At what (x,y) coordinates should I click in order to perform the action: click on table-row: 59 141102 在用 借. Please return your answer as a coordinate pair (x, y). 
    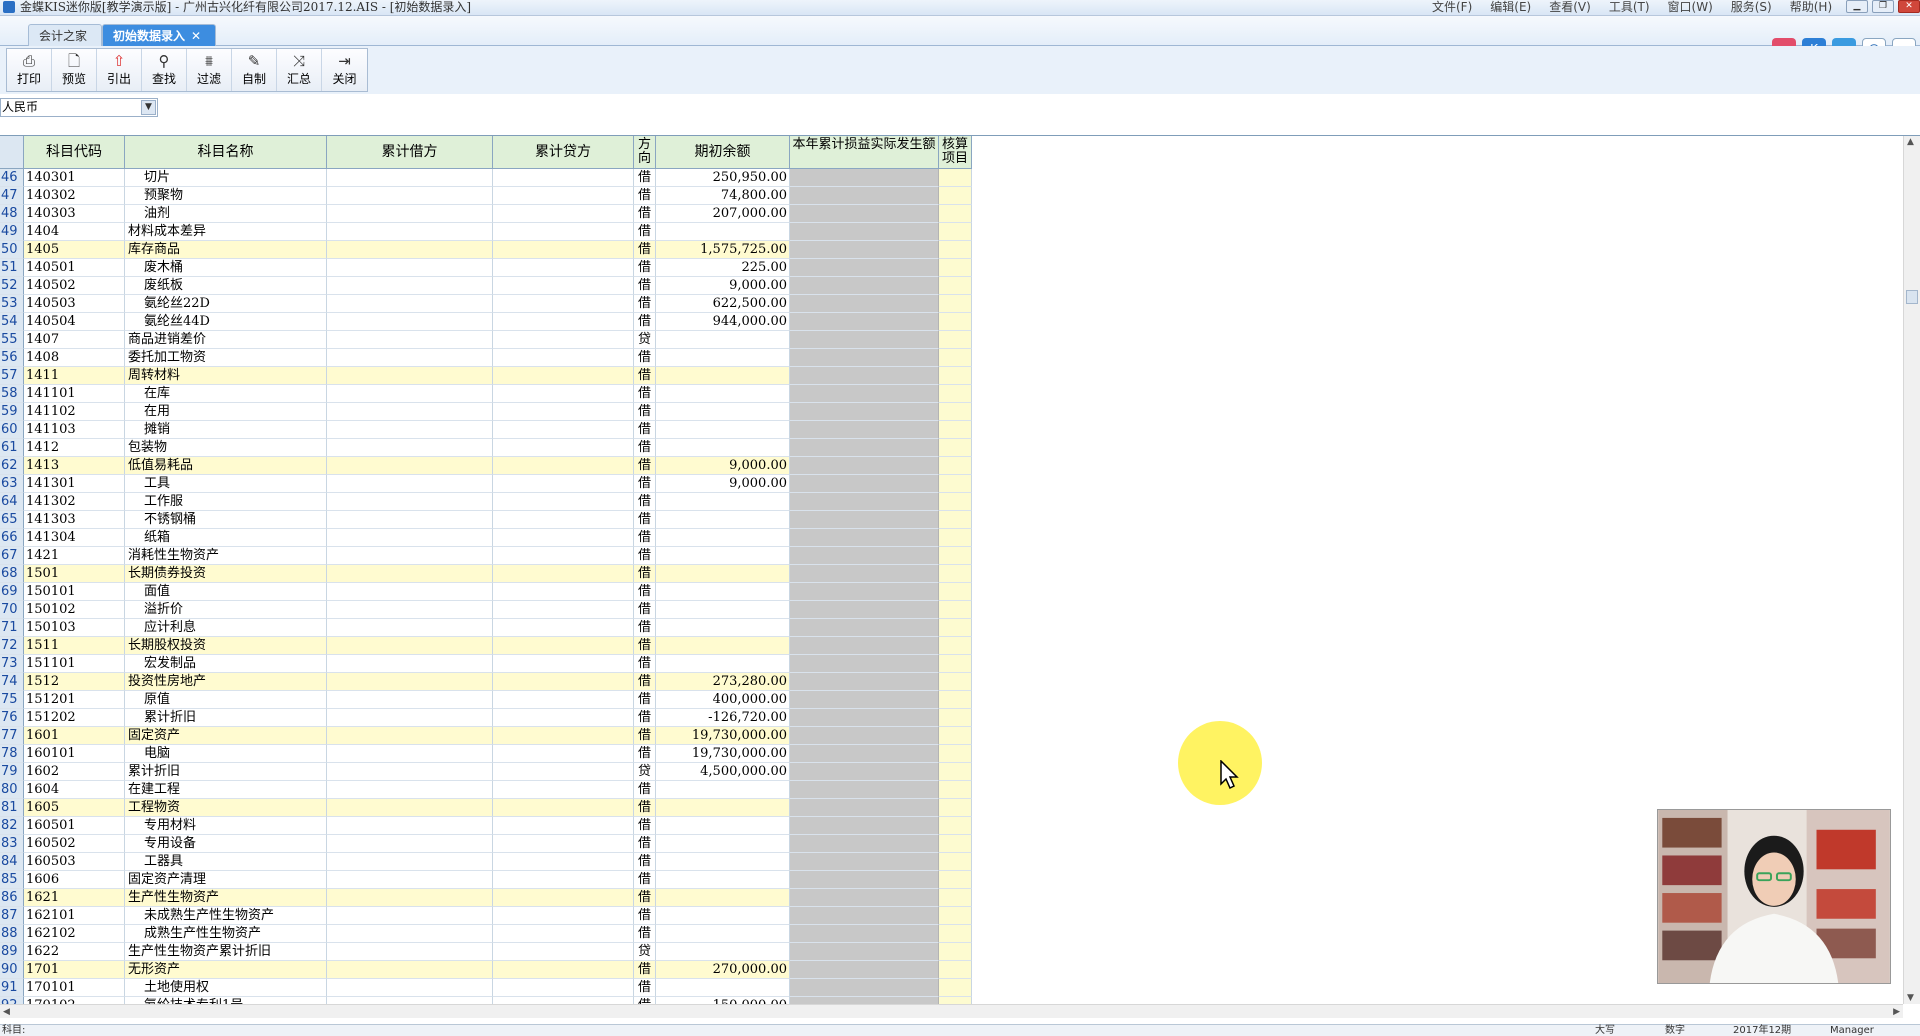
    Looking at the image, I should click on (486, 412).